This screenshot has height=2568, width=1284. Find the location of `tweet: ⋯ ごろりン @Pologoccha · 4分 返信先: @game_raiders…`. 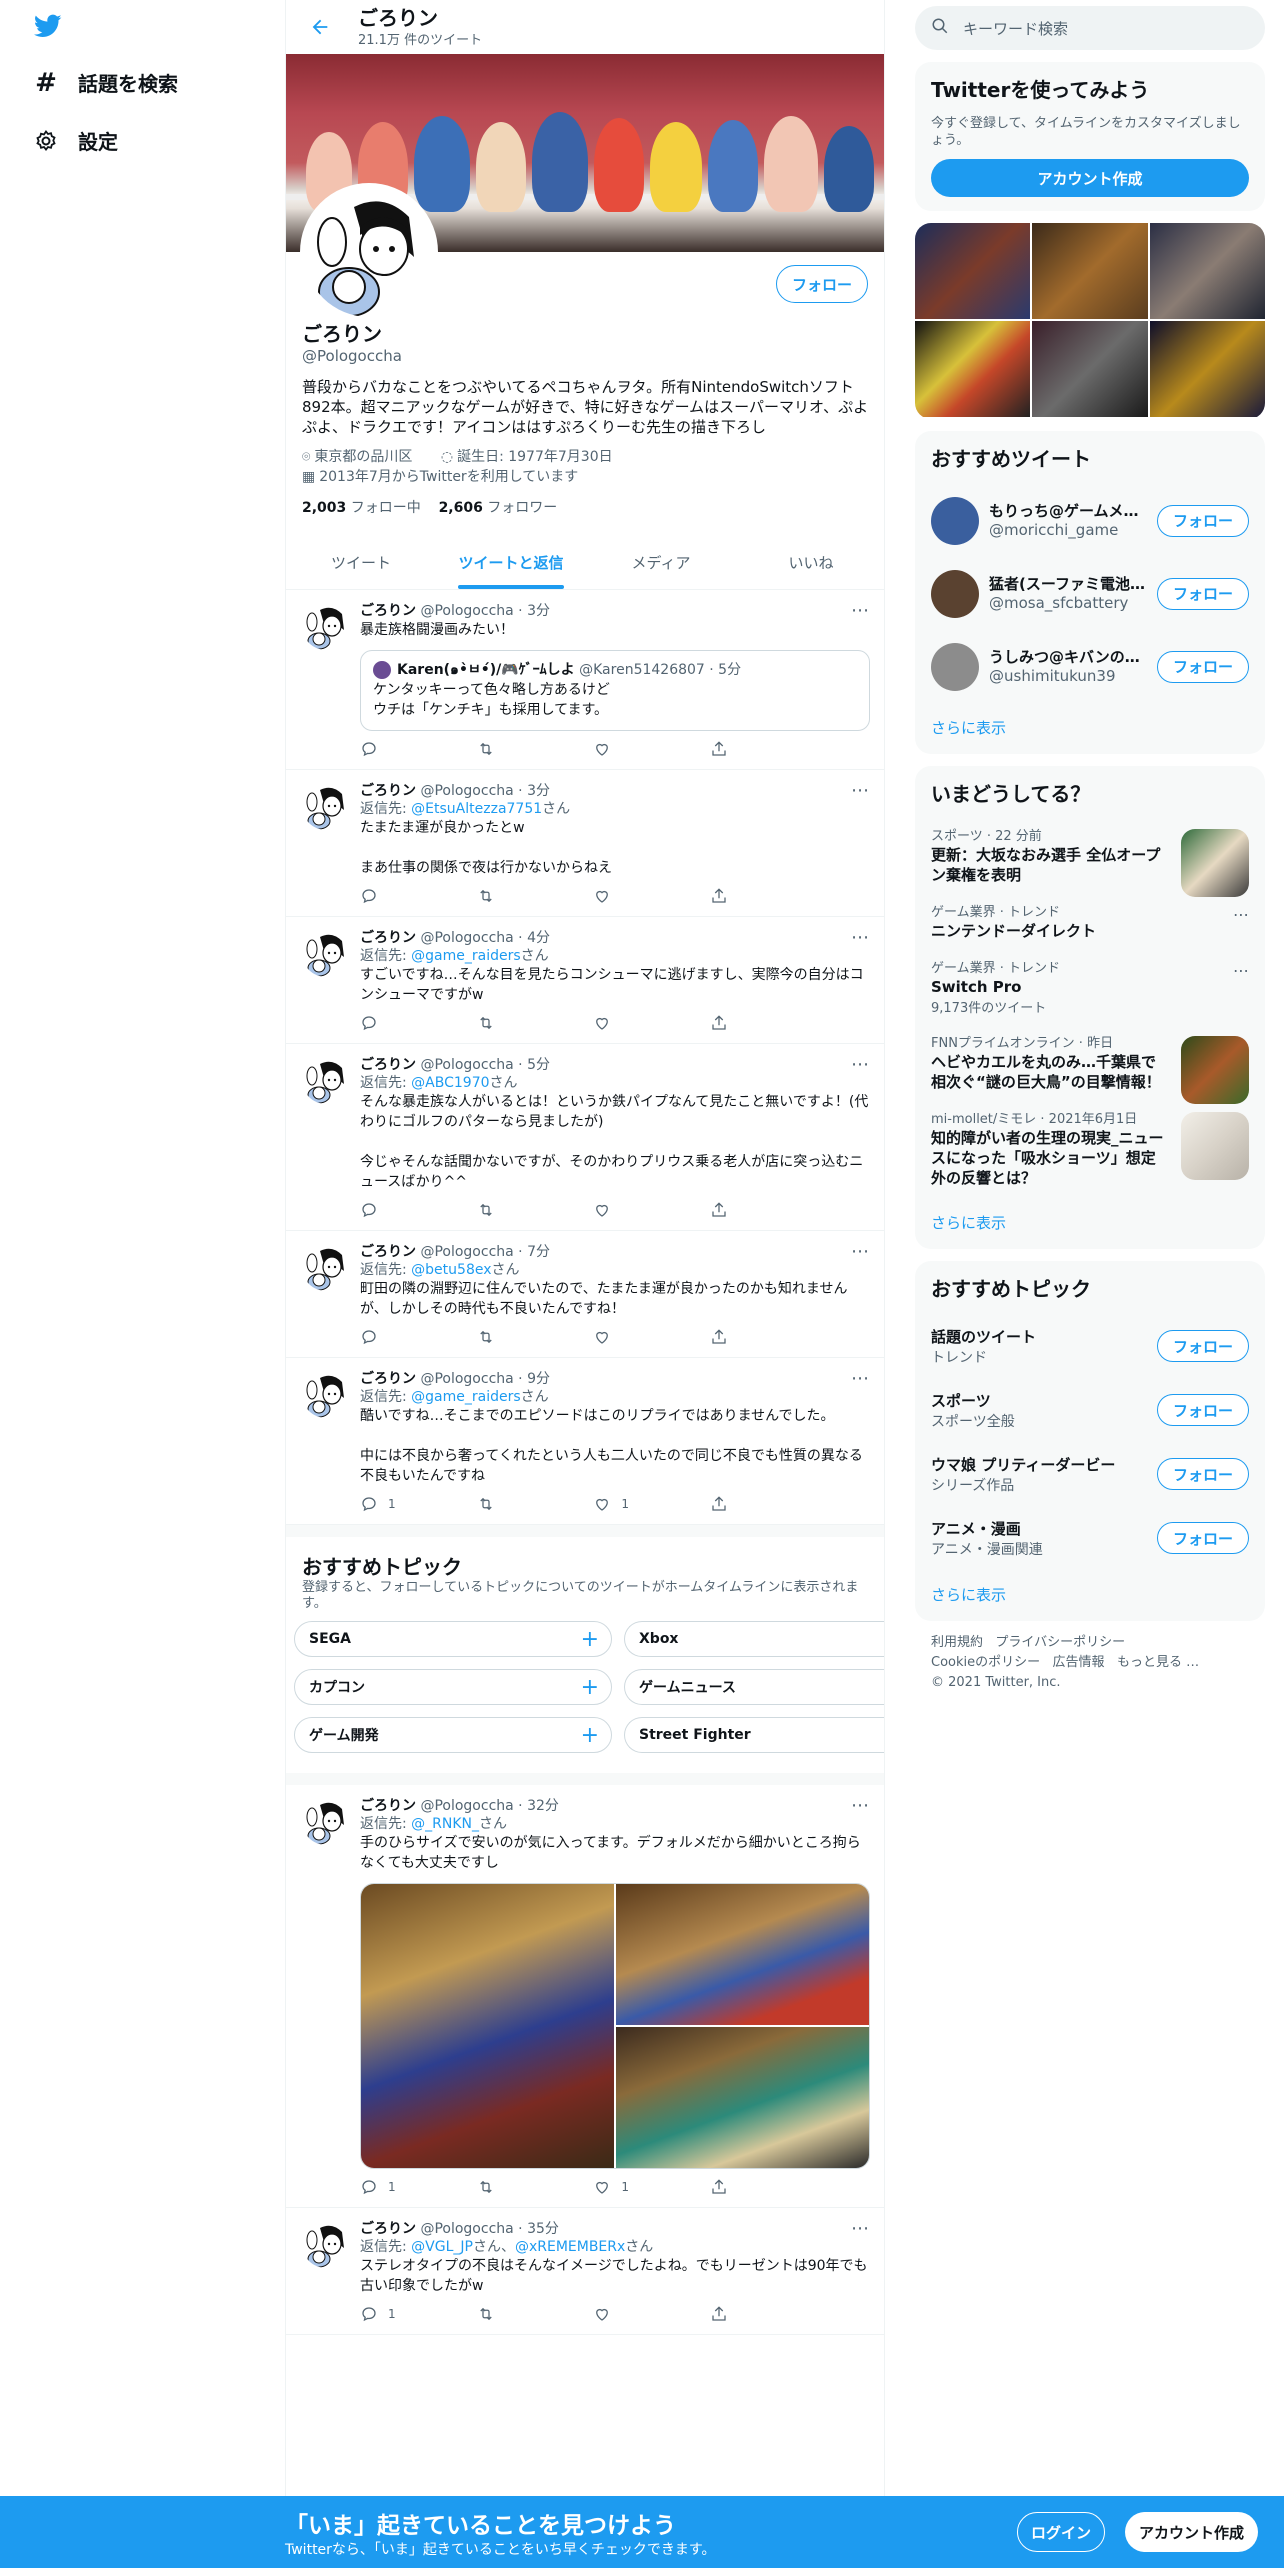

tweet: ⋯ ごろりン @Pologoccha · 4分 返信先: @game_raiders… is located at coordinates (585, 980).